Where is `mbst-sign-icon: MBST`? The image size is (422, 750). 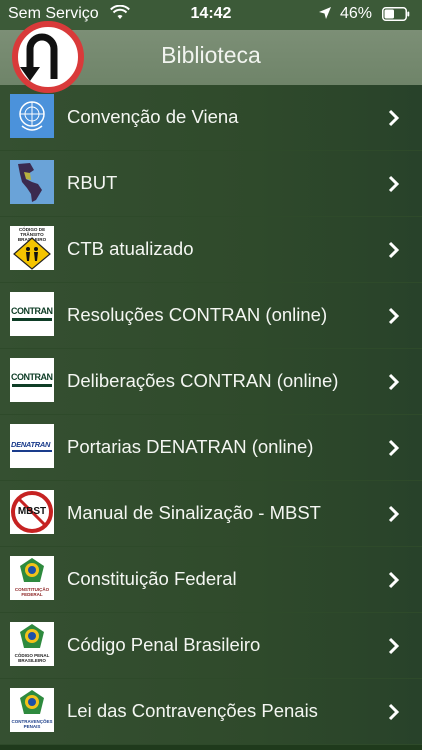
mbst-sign-icon: MBST is located at coordinates (32, 512).